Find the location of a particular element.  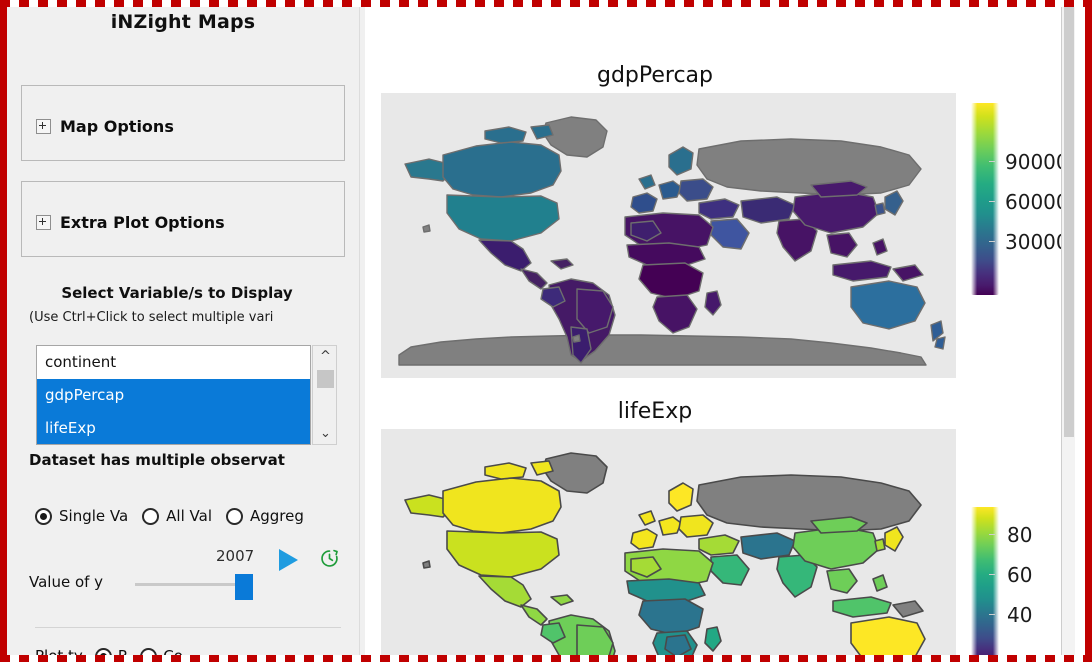

radio-plot-type-region-label: R is located at coordinates (123, 651).